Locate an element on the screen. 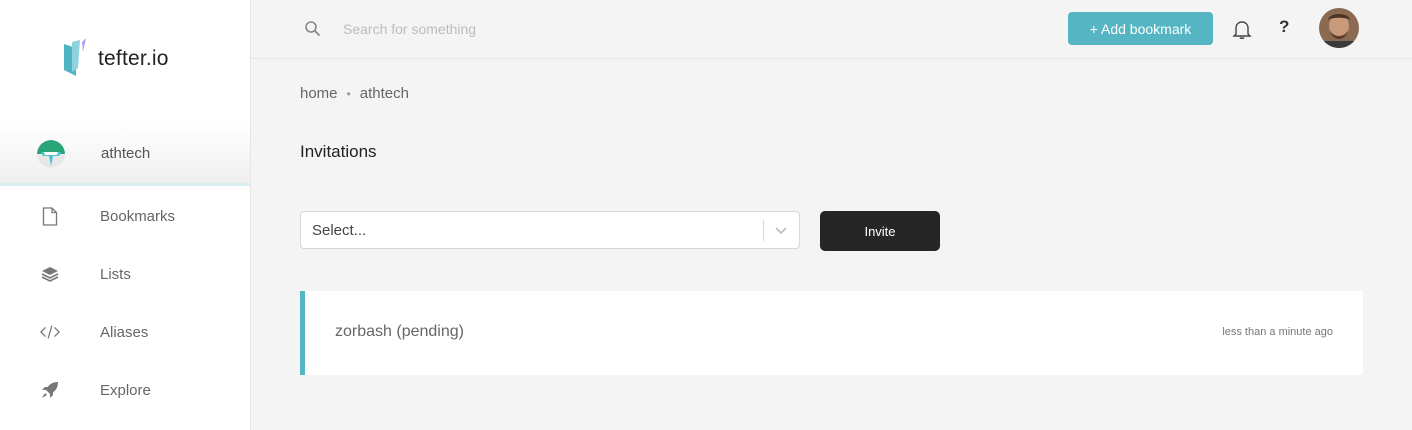 This screenshot has width=1412, height=430. add-bookmark-button: + Add bookmark is located at coordinates (1140, 28).